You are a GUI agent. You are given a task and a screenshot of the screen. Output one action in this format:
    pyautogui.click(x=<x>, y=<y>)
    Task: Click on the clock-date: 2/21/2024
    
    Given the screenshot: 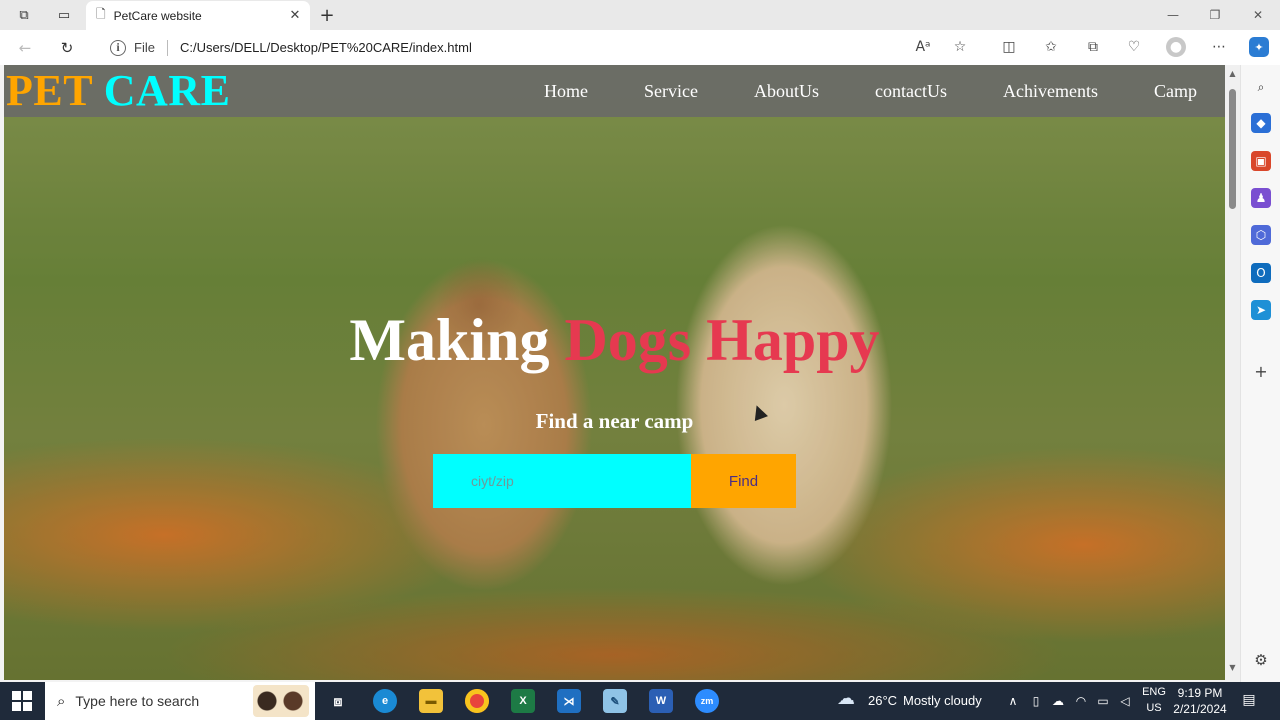 What is the action you would take?
    pyautogui.click(x=1200, y=709)
    